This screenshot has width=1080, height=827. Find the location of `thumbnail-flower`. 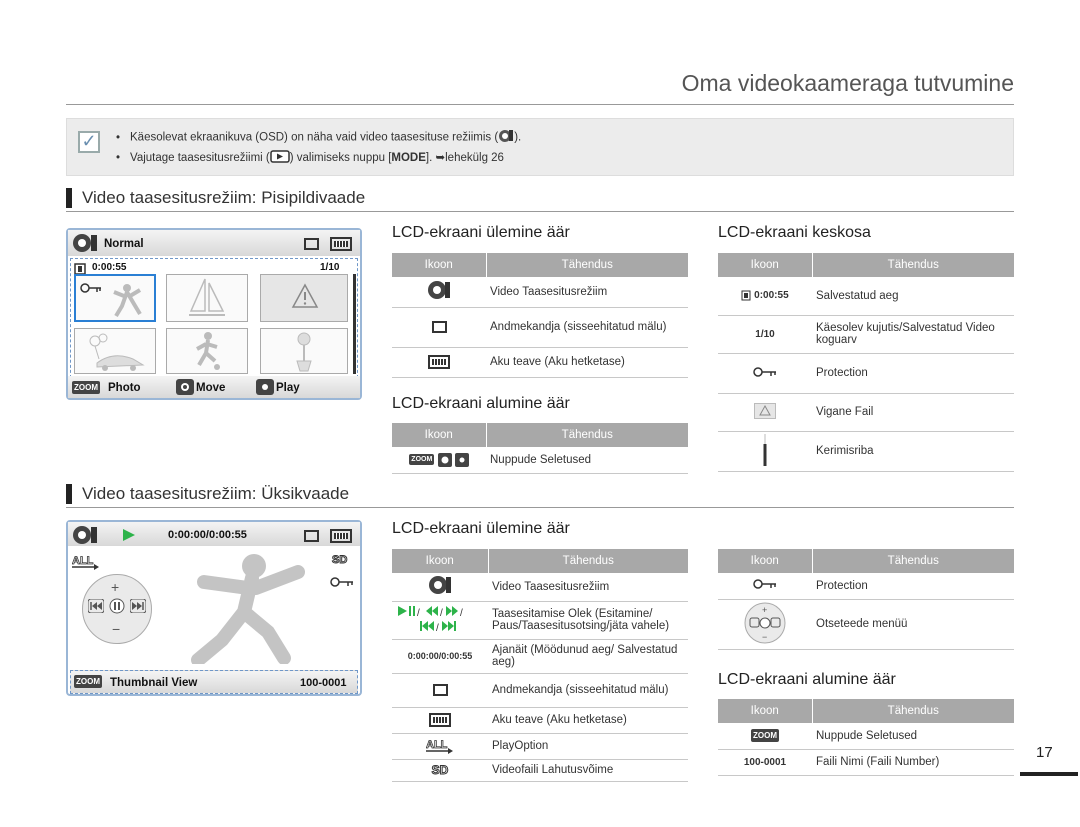

thumbnail-flower is located at coordinates (304, 351).